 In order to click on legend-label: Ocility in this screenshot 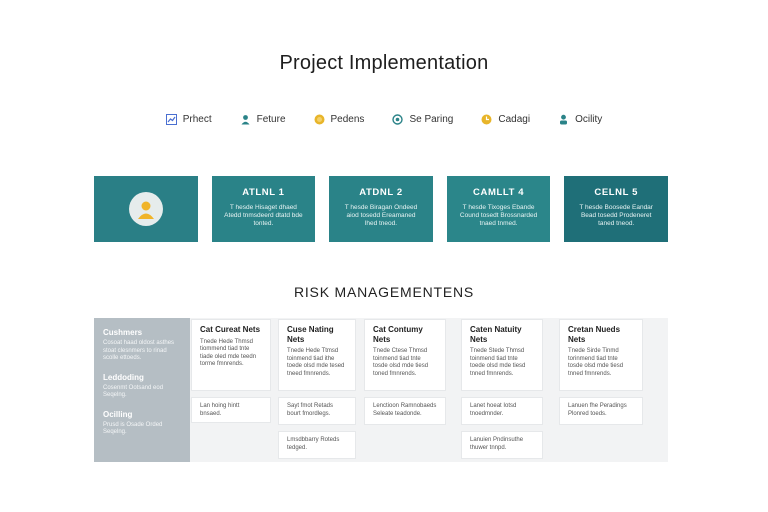, I will do `click(589, 119)`.